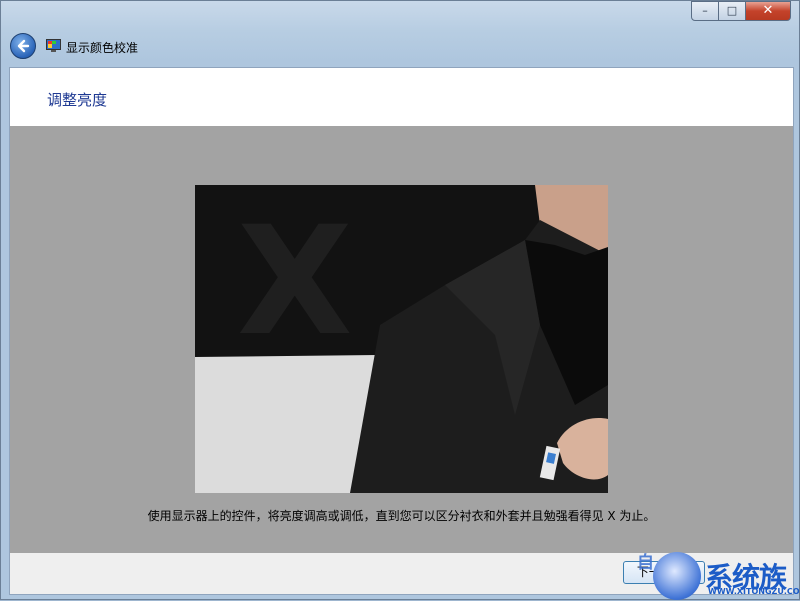  I want to click on navigation-bar: 显示颜色校准, so click(400, 47).